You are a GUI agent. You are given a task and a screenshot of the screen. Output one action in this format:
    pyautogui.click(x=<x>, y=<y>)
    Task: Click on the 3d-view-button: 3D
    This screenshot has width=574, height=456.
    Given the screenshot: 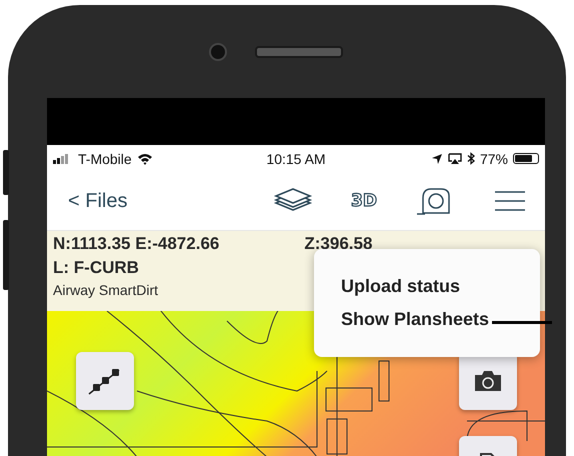 What is the action you would take?
    pyautogui.click(x=364, y=201)
    